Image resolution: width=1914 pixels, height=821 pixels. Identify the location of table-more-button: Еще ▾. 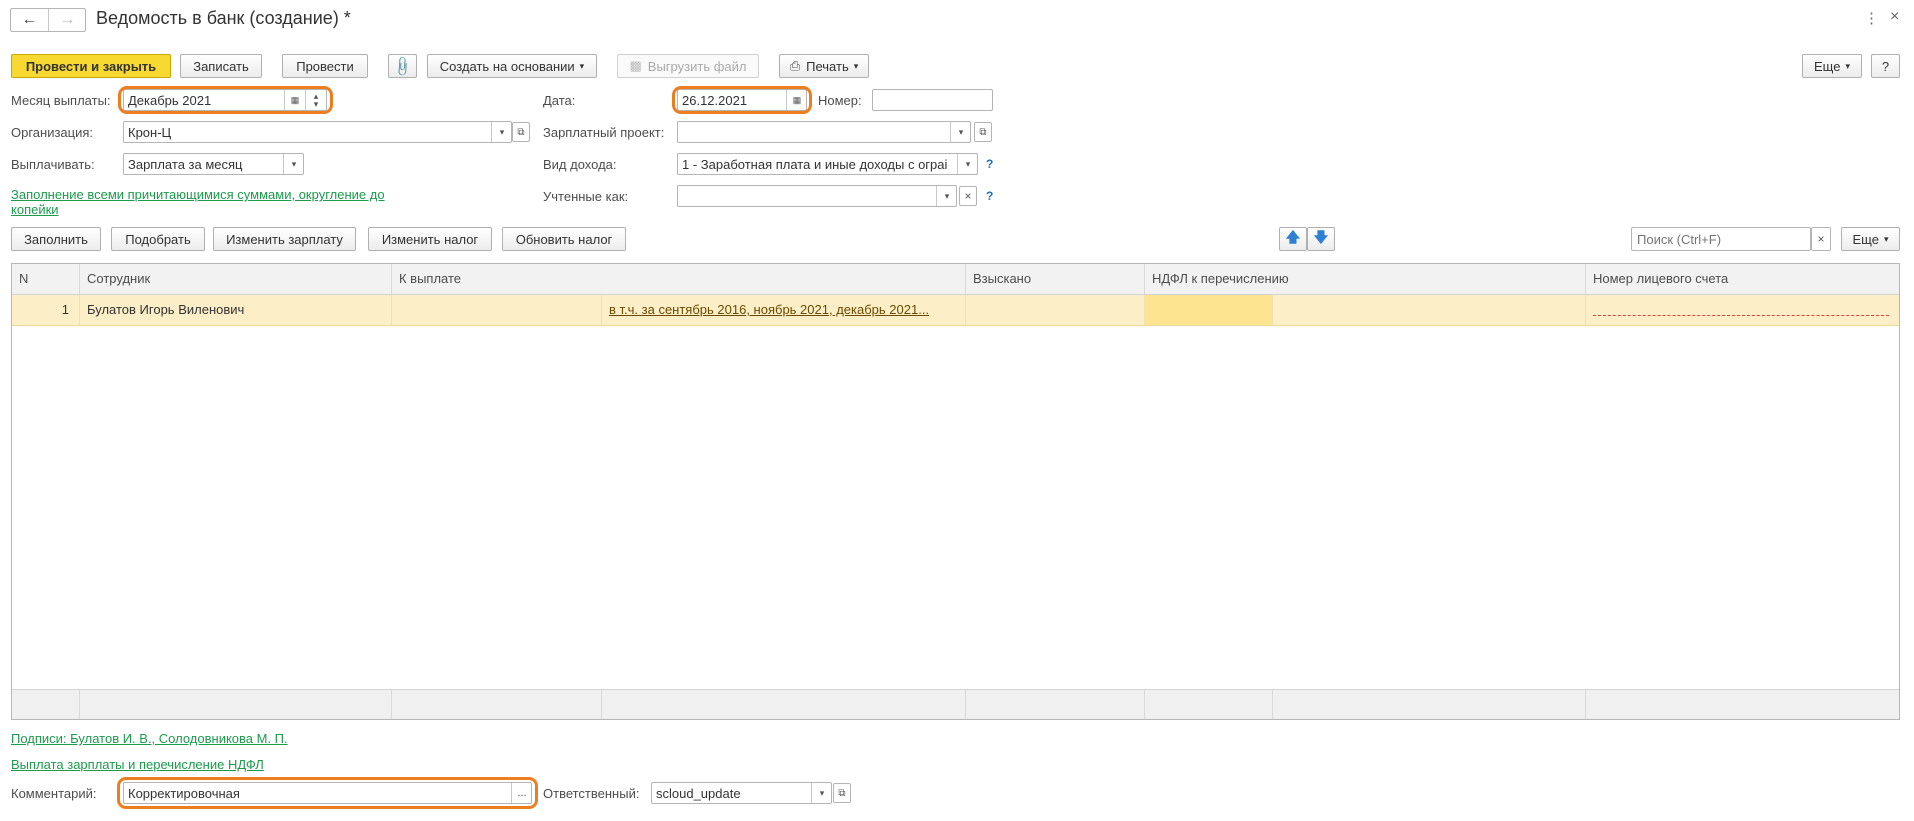
(1870, 239).